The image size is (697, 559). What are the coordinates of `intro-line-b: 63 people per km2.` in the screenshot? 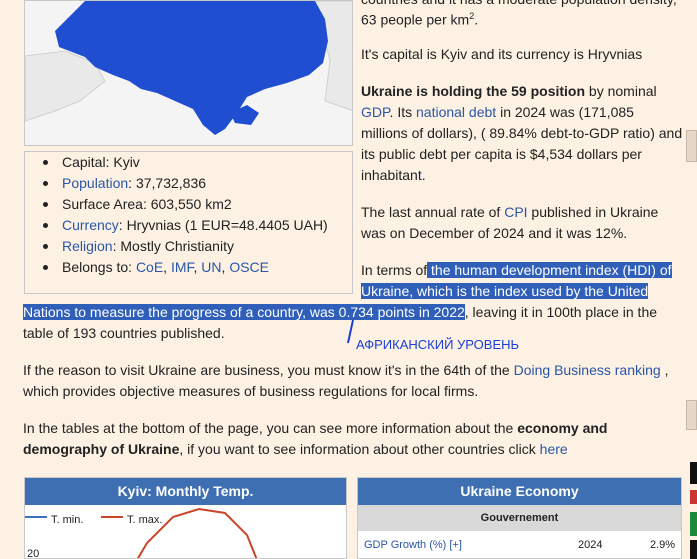 It's located at (420, 19).